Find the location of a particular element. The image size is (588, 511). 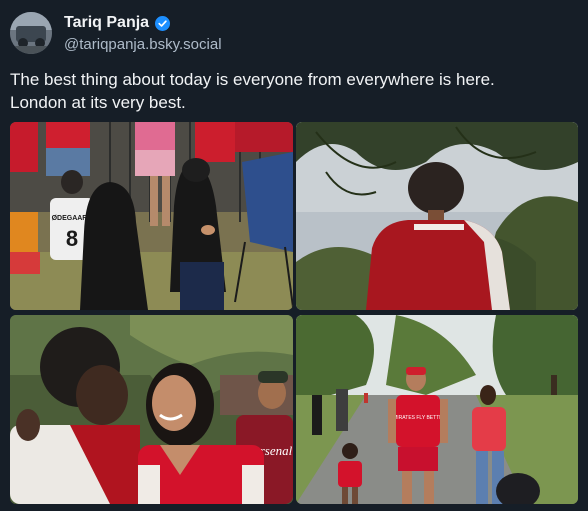

author-handle: @tariqpanja.bsky.social is located at coordinates (143, 44).